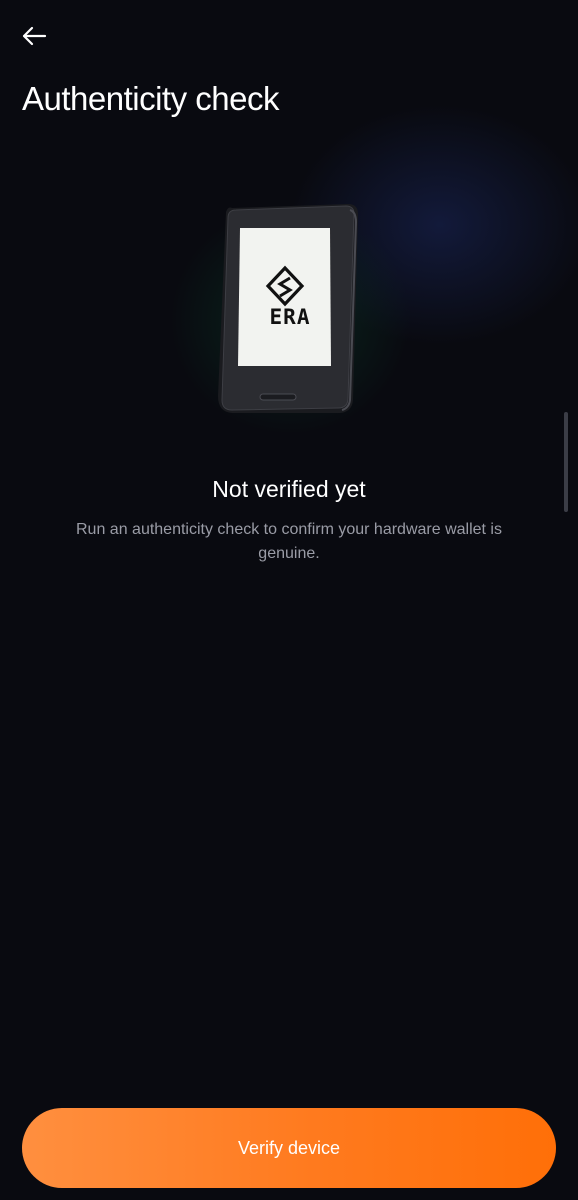 This screenshot has height=1200, width=578. I want to click on back-button, so click(34, 36).